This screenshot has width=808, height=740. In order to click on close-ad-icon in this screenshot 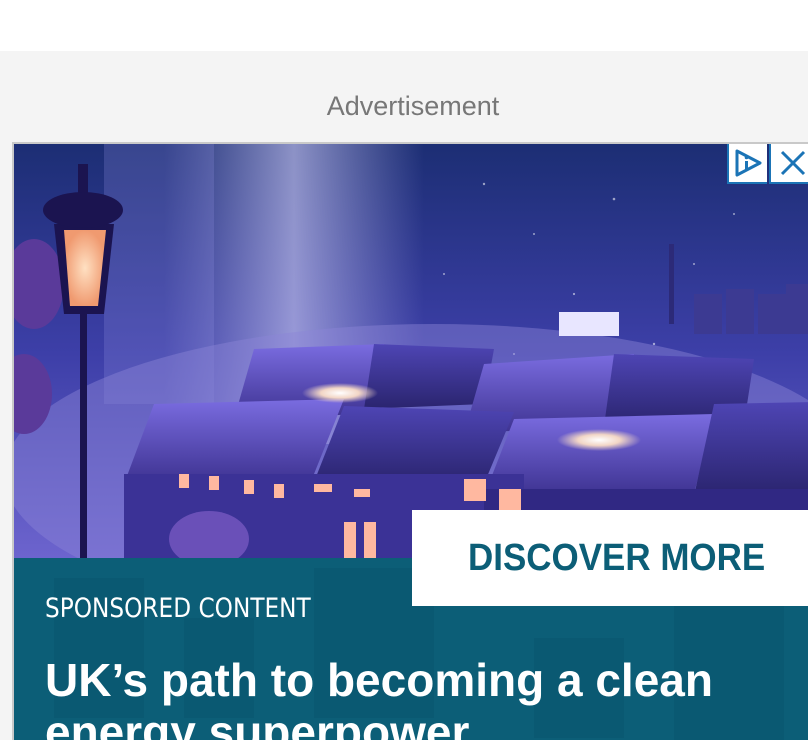, I will do `click(788, 164)`.